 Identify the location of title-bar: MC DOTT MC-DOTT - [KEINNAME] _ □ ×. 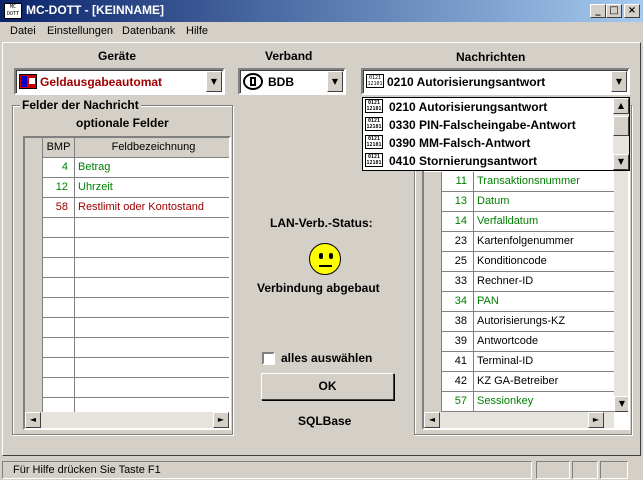
(321, 11).